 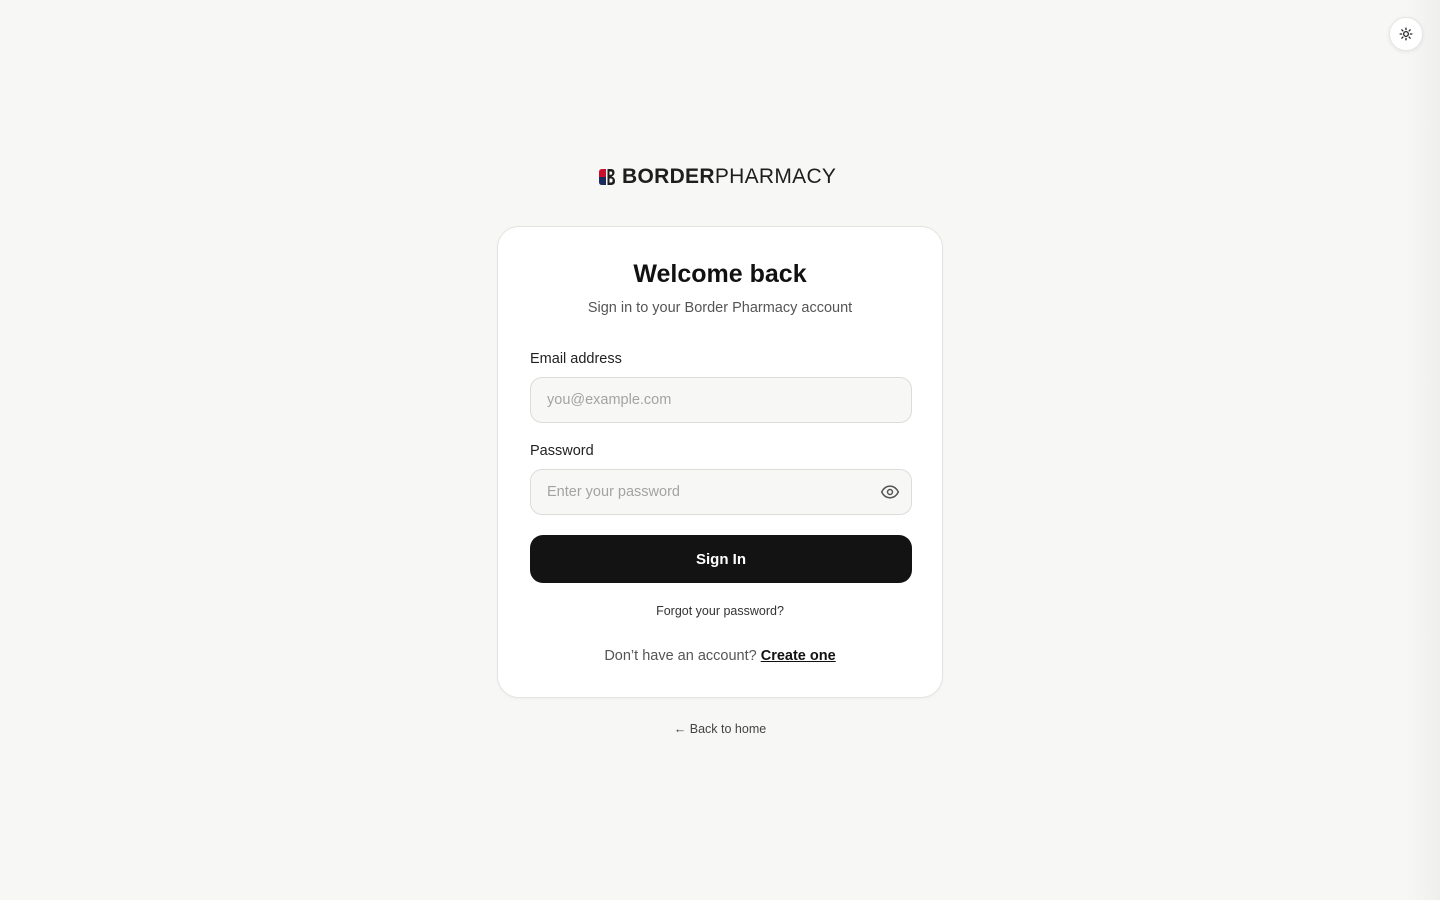 I want to click on signup-prompt: Don’t have an account? Create one, so click(x=720, y=656).